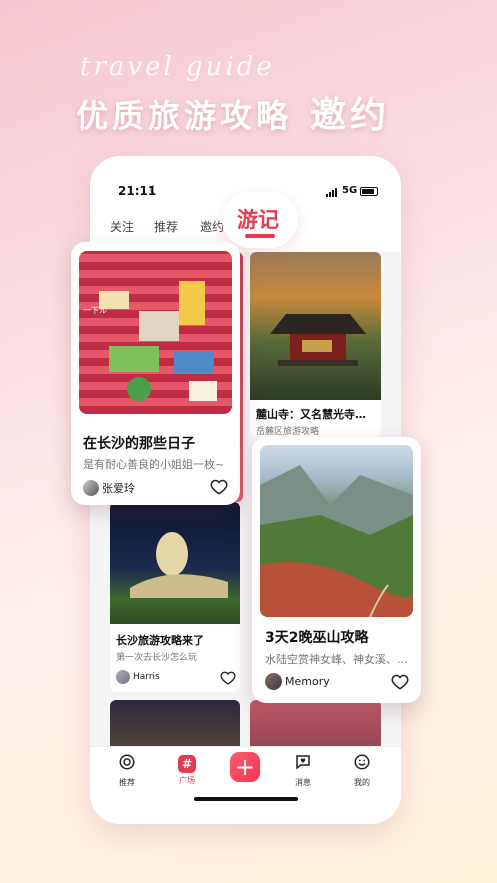 The height and width of the screenshot is (883, 497). Describe the element at coordinates (157, 658) in the screenshot. I see `feed-card-subtitle: 第一次去长沙怎么玩` at that location.